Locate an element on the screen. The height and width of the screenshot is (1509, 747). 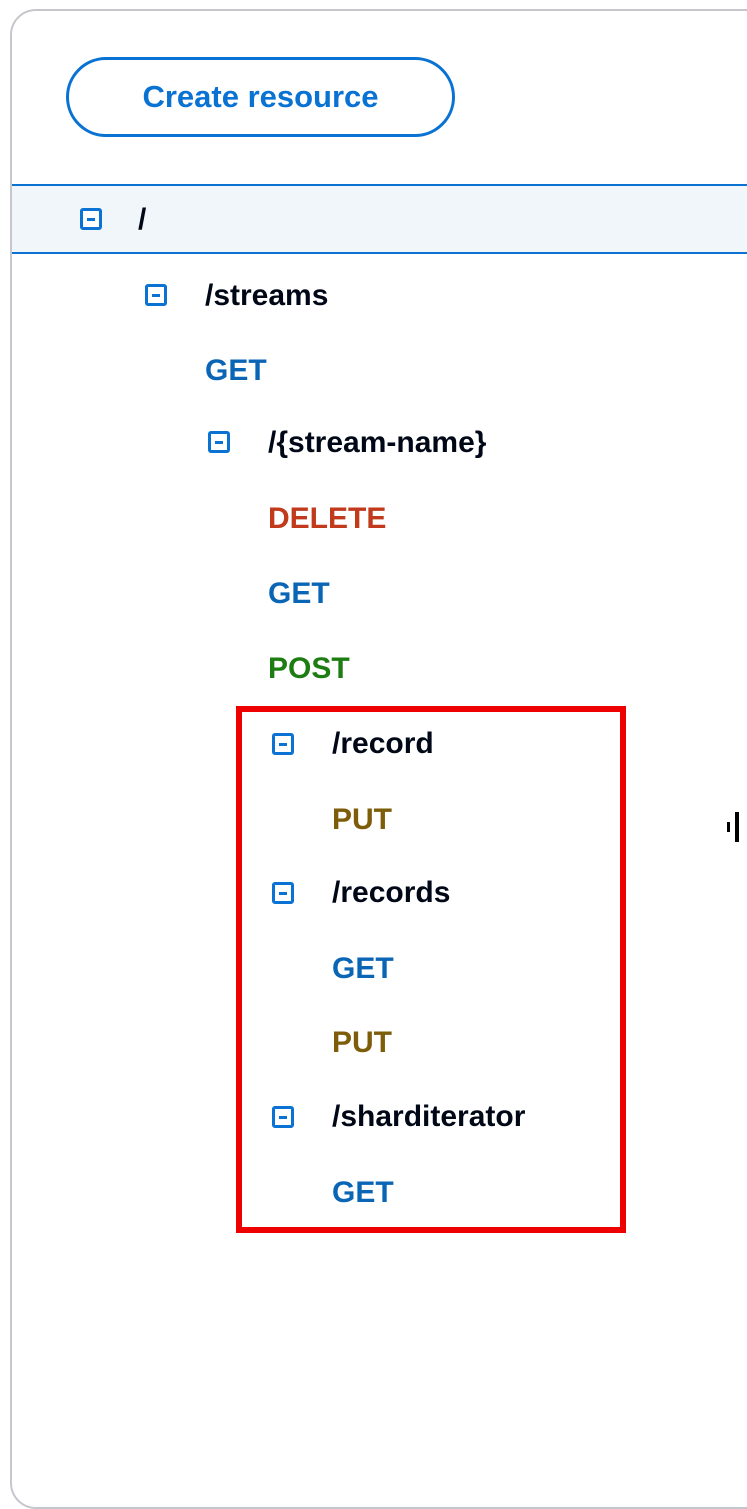
tree-row-root-selected is located at coordinates (379, 219).